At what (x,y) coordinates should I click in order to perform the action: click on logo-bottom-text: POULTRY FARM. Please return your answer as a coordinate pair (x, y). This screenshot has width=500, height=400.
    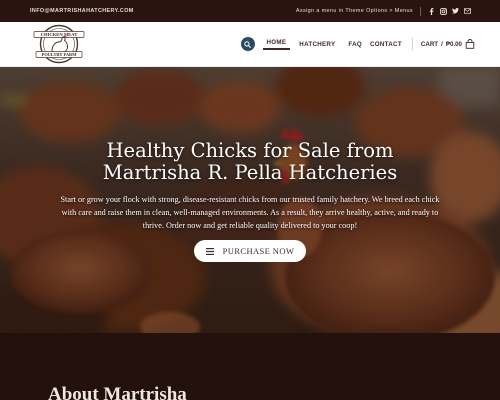
    Looking at the image, I should click on (60, 54).